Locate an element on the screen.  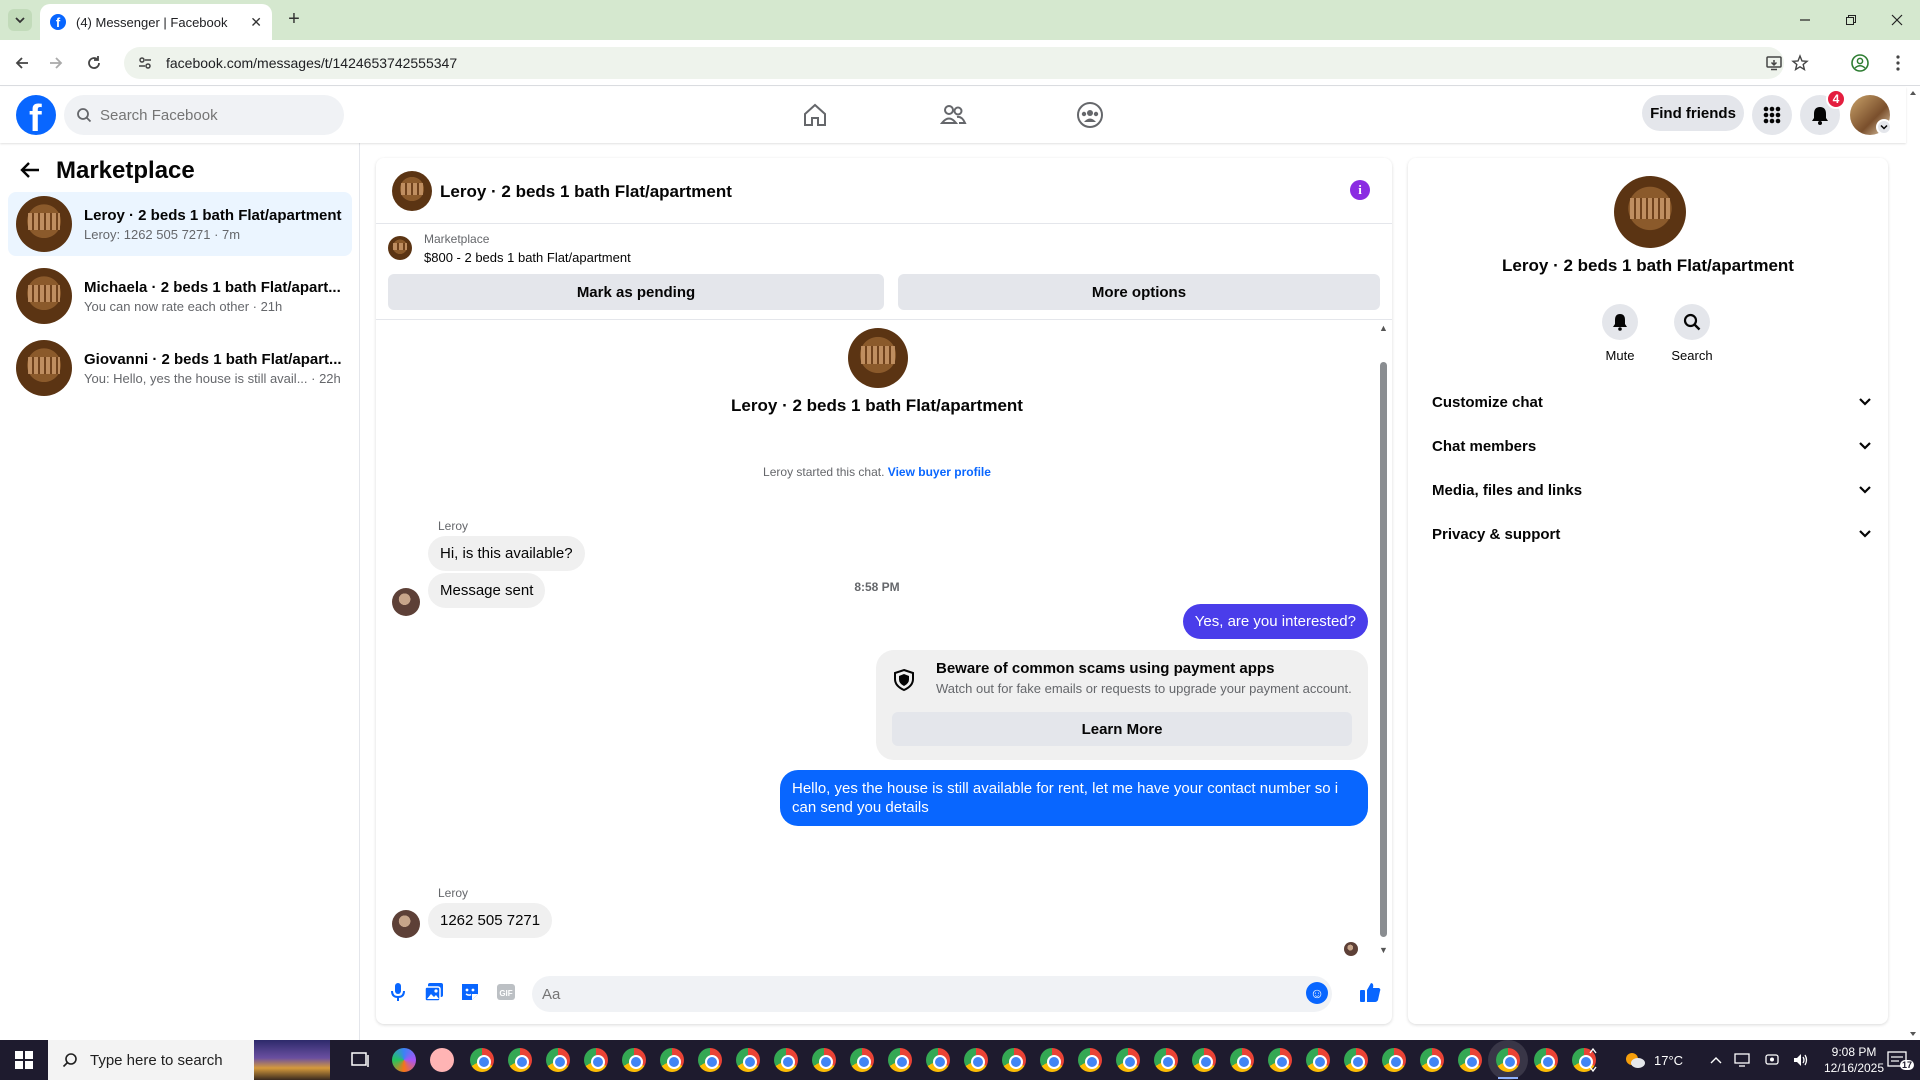
gif-button: GIF is located at coordinates (506, 992).